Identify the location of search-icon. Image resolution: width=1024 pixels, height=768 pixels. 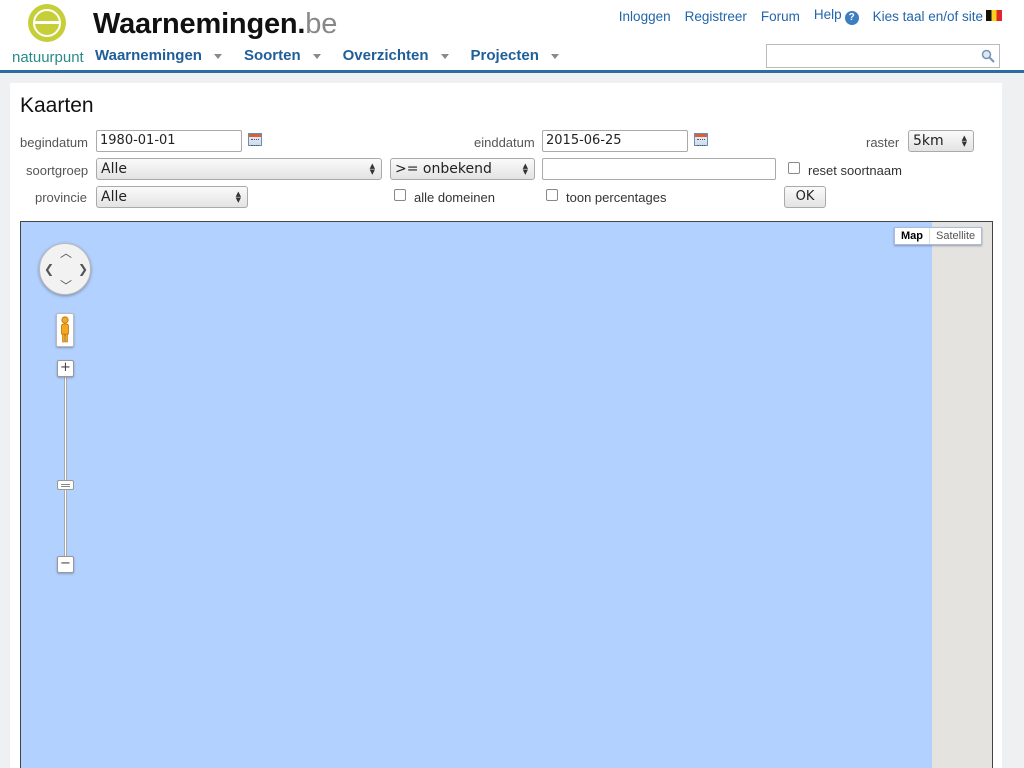
(988, 56).